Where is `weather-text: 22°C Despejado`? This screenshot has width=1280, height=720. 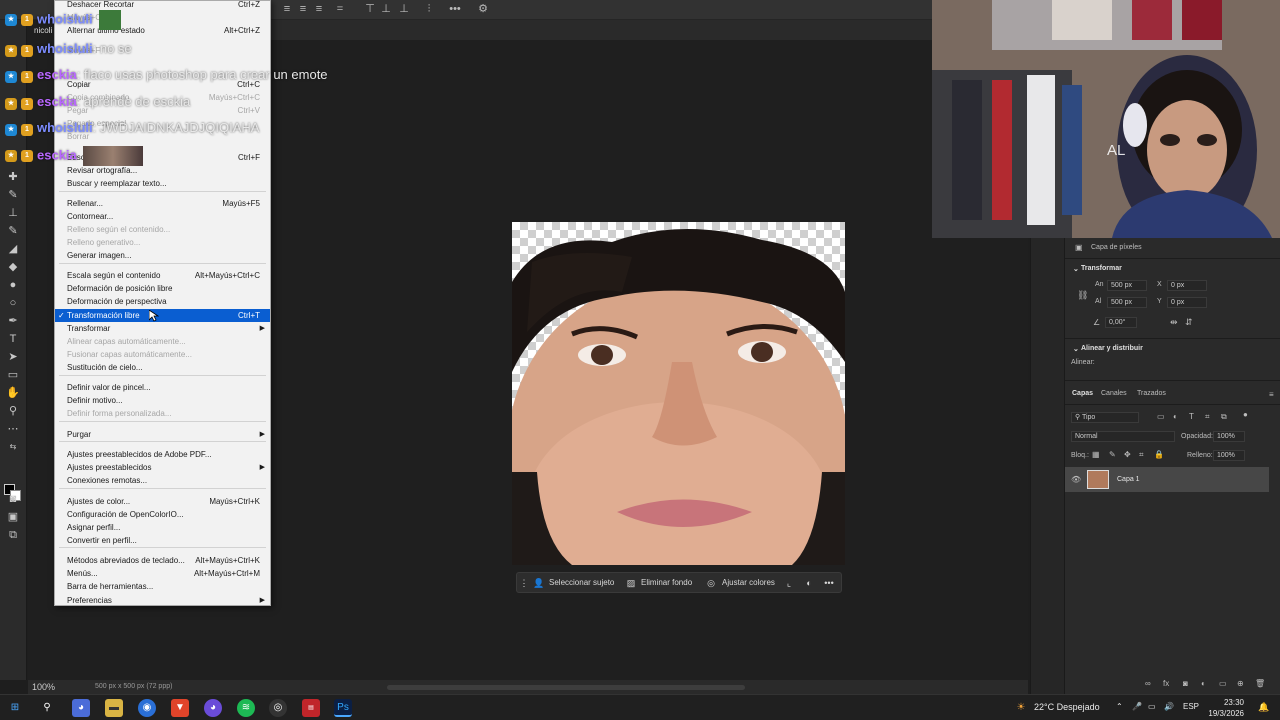
weather-text: 22°C Despejado is located at coordinates (1067, 707).